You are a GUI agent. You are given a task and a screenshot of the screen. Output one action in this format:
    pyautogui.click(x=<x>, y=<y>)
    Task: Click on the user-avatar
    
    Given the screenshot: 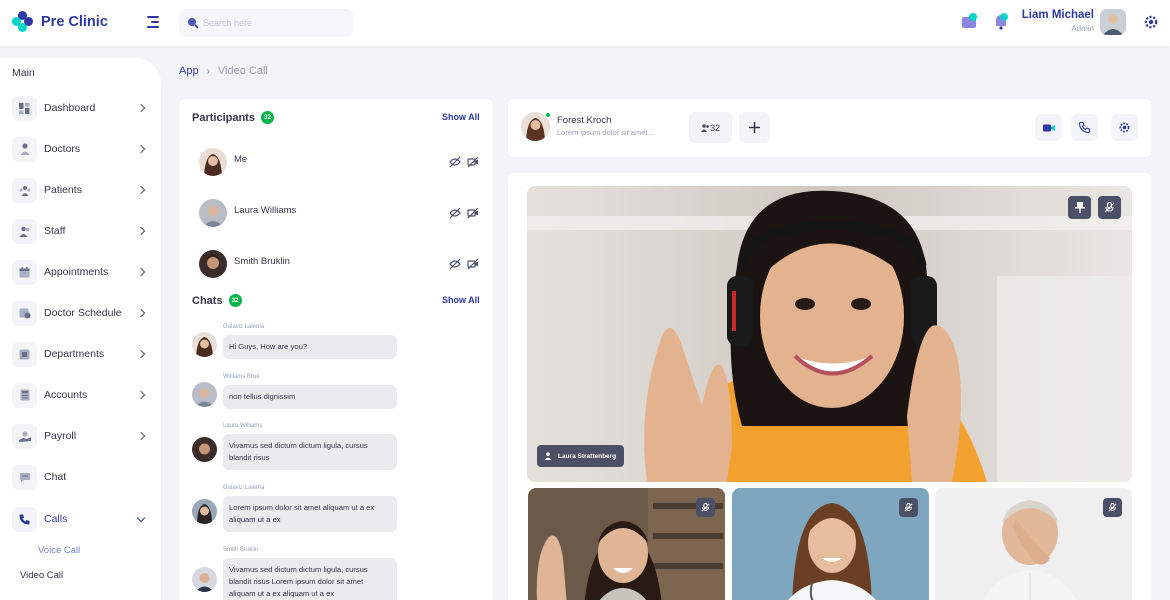 What is the action you would take?
    pyautogui.click(x=1113, y=22)
    